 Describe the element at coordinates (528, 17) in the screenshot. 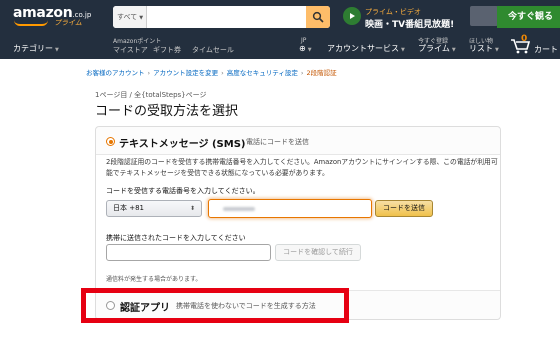

I see `watch-now-button: 今すぐ観る` at that location.